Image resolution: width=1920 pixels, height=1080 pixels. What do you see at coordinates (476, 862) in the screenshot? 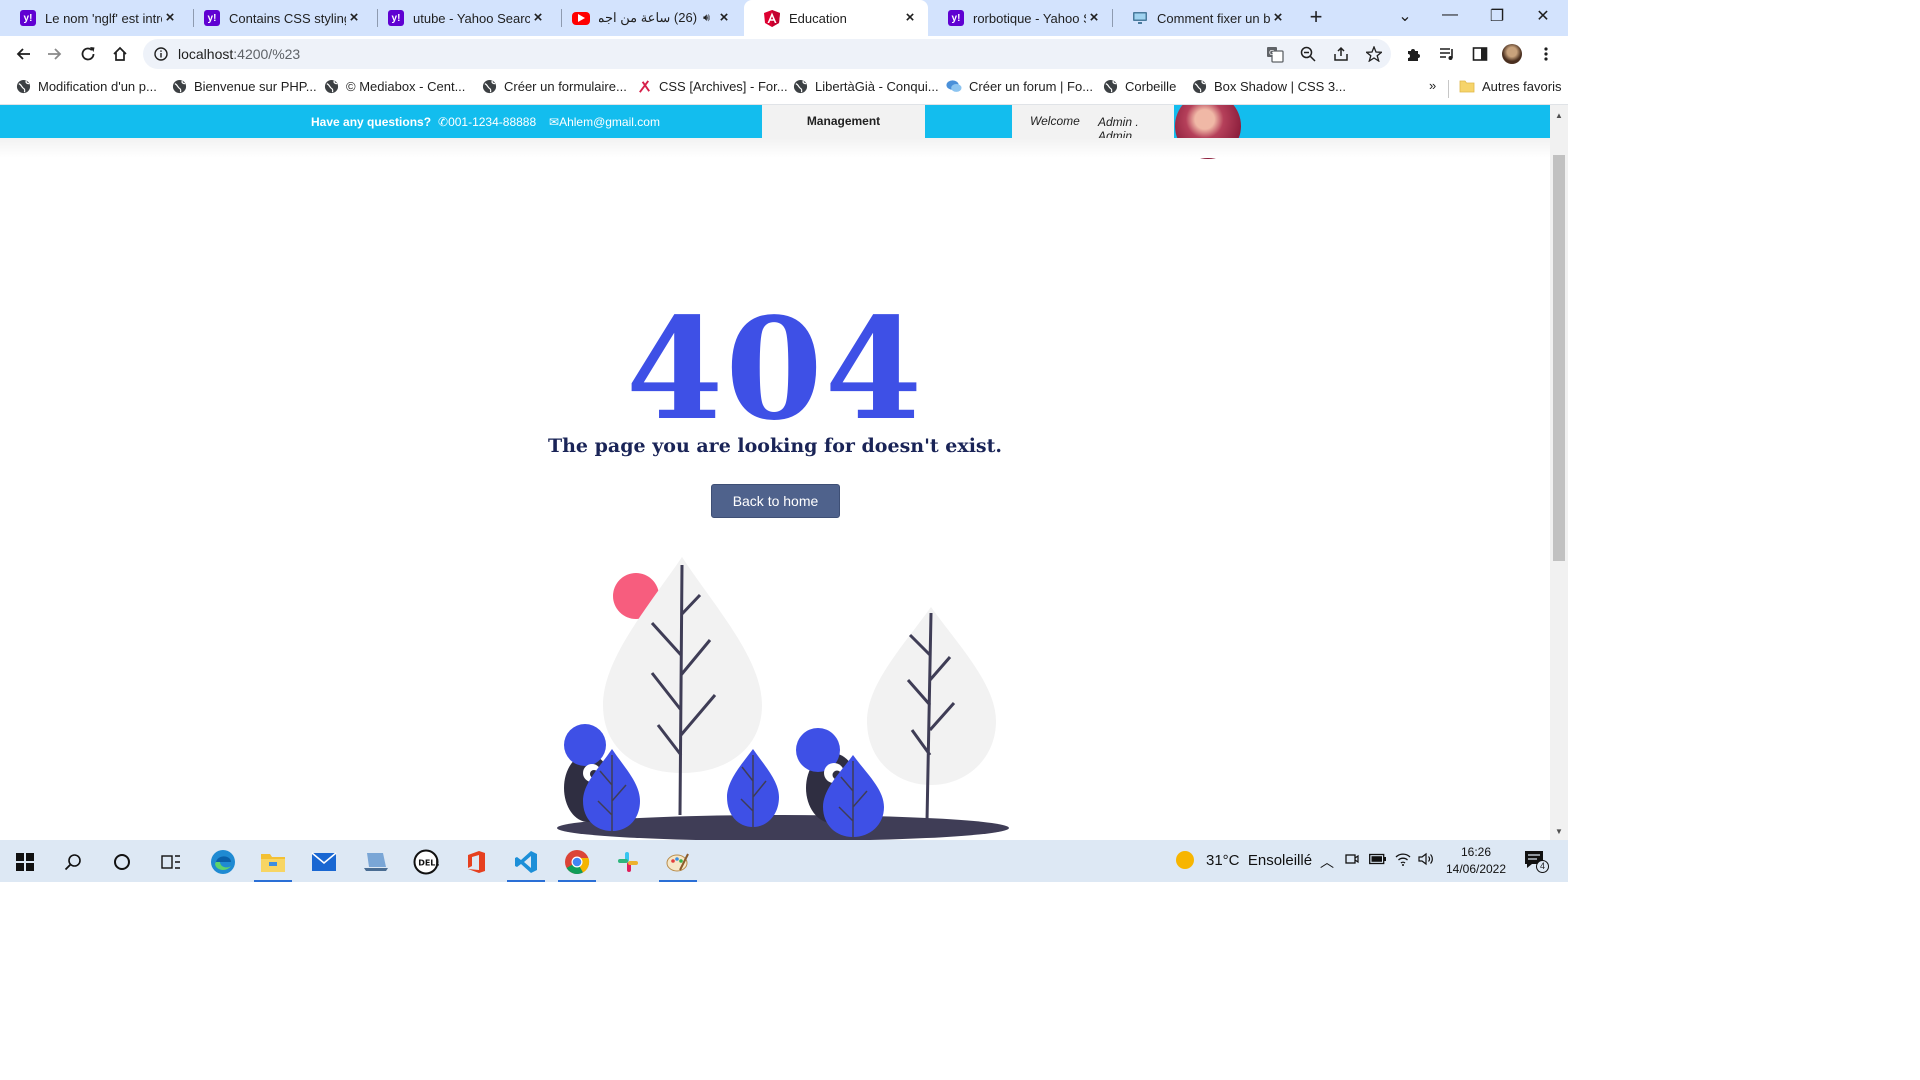
I see `office-icon` at bounding box center [476, 862].